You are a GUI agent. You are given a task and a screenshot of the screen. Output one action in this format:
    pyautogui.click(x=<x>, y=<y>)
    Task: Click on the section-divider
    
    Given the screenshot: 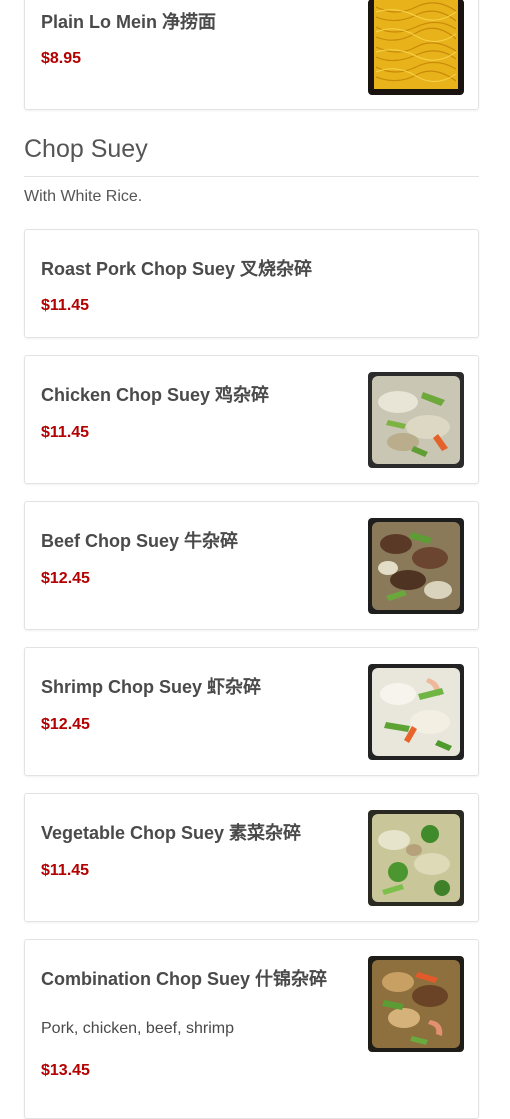 What is the action you would take?
    pyautogui.click(x=251, y=176)
    